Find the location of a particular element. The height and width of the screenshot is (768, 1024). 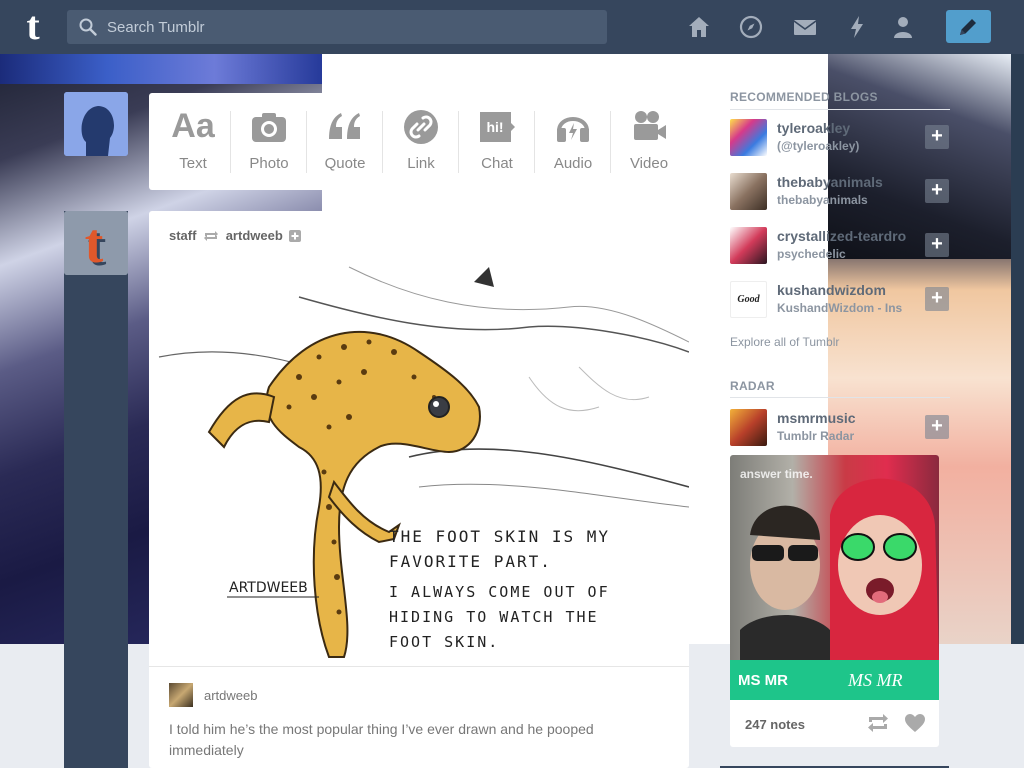

post-header: staff artdweeb is located at coordinates (235, 235).